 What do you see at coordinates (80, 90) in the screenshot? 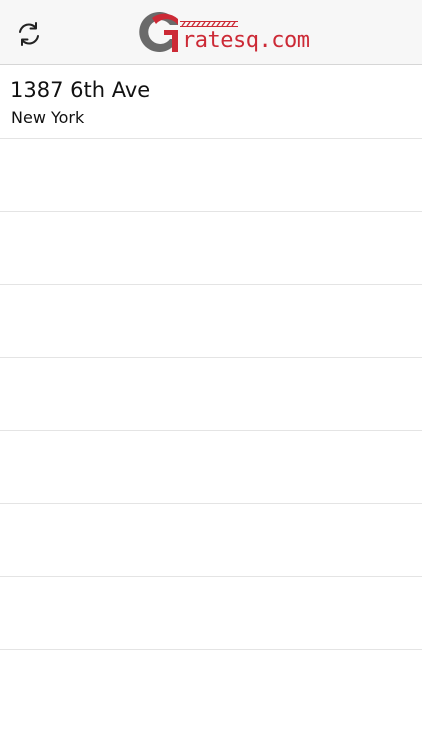
I see `location-address: 1387 6th Ave` at bounding box center [80, 90].